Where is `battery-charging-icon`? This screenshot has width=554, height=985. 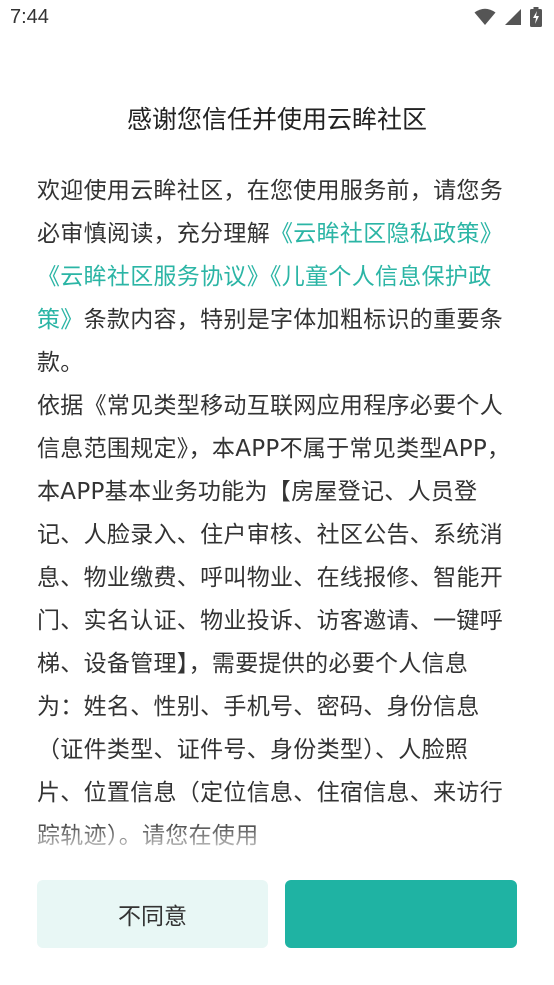
battery-charging-icon is located at coordinates (536, 19).